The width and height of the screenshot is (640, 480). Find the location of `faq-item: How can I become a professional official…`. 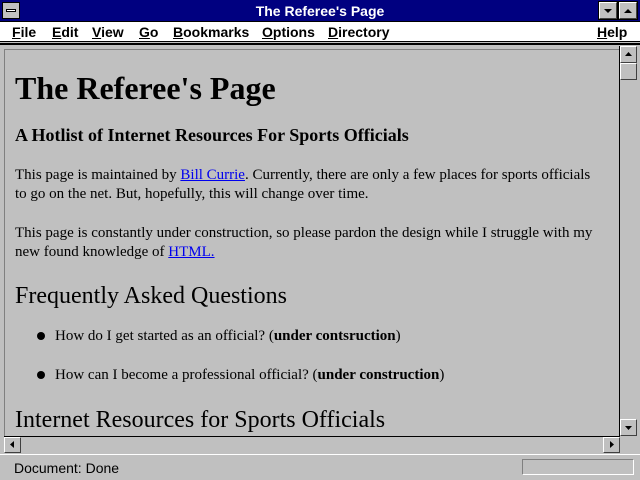

faq-item: How can I become a professional official… is located at coordinates (250, 375).